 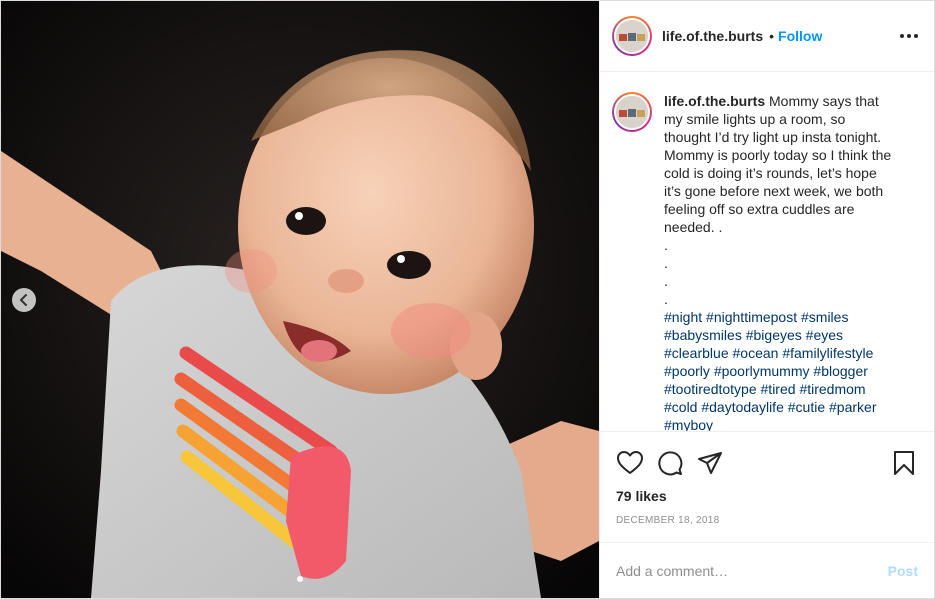 What do you see at coordinates (693, 227) in the screenshot?
I see `caption-line: needed. .` at bounding box center [693, 227].